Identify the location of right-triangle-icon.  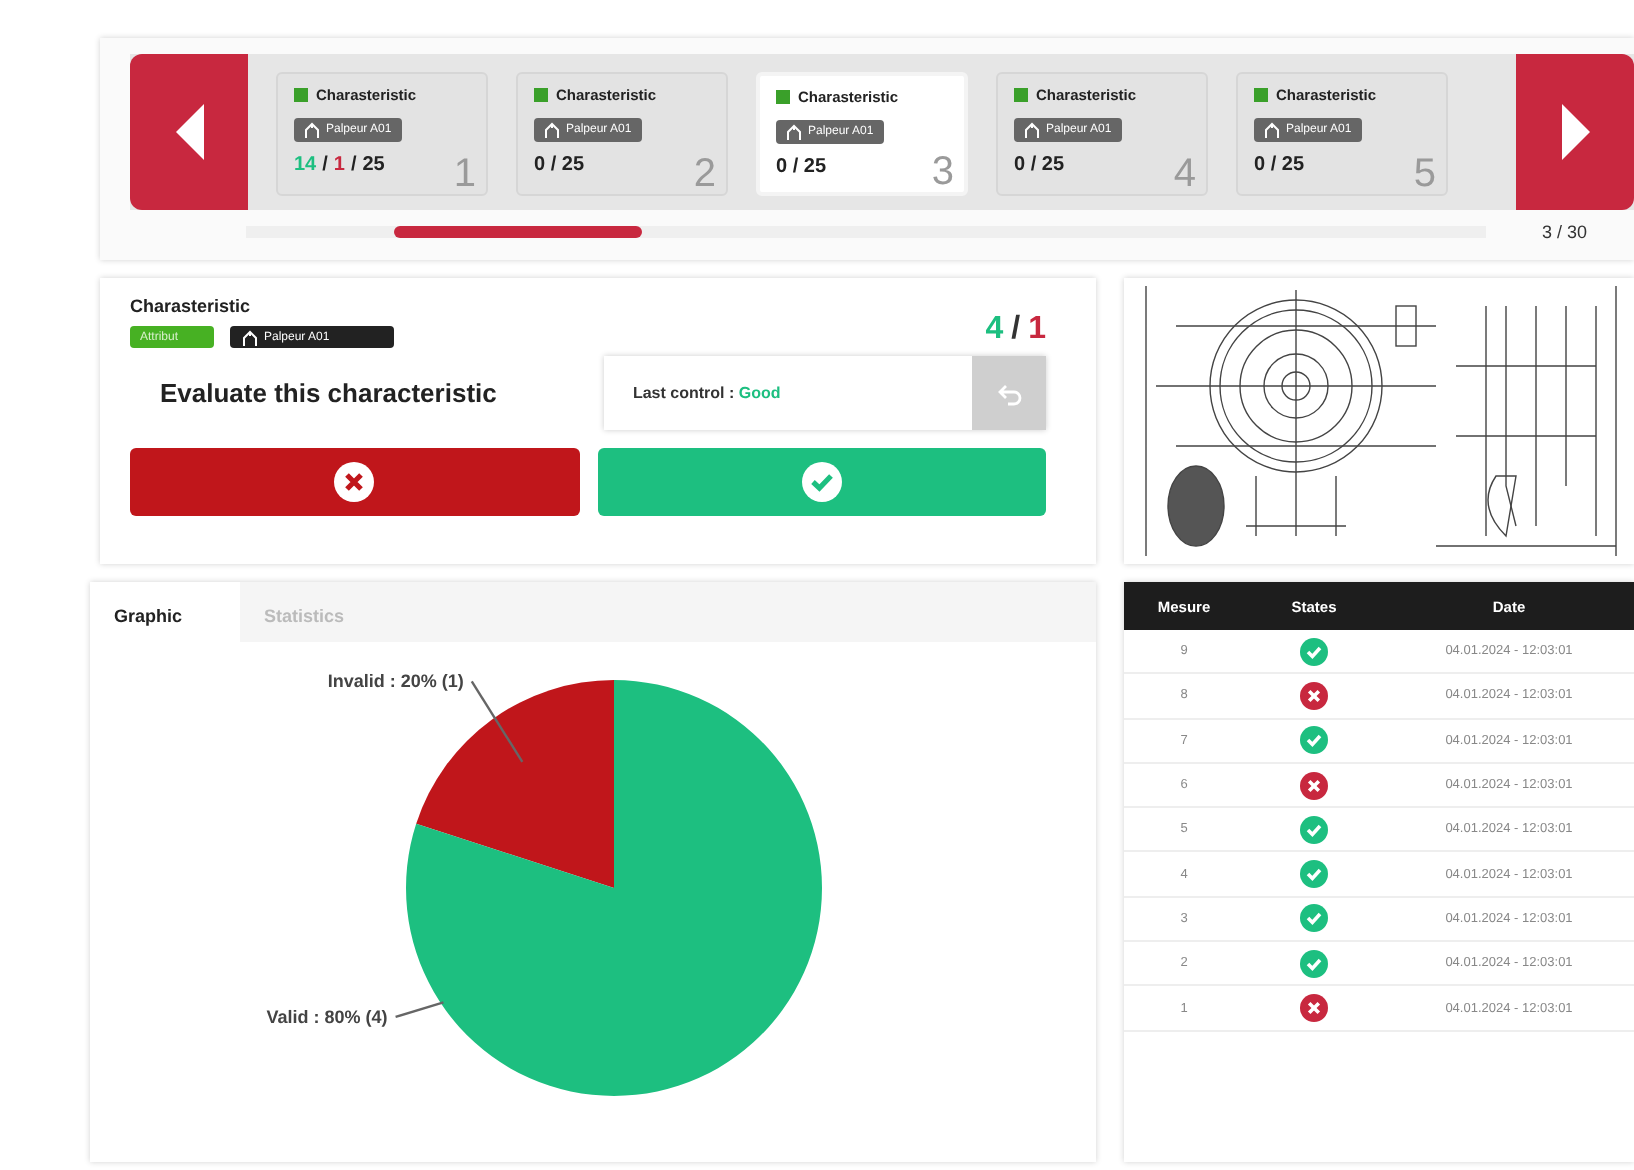
(1575, 132).